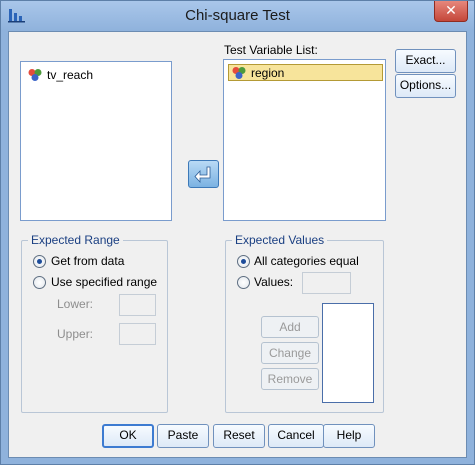 This screenshot has width=475, height=465. I want to click on list-item: tv_reach, so click(59, 74).